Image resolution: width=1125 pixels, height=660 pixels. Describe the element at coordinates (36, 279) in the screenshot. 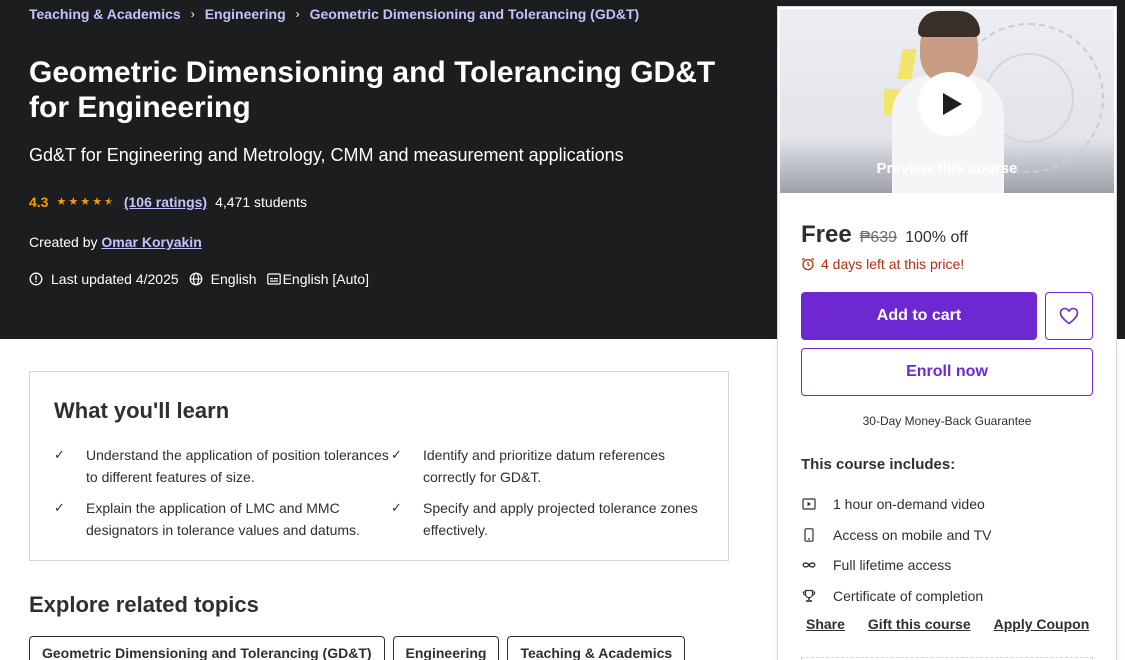

I see `alert-badge-icon` at that location.